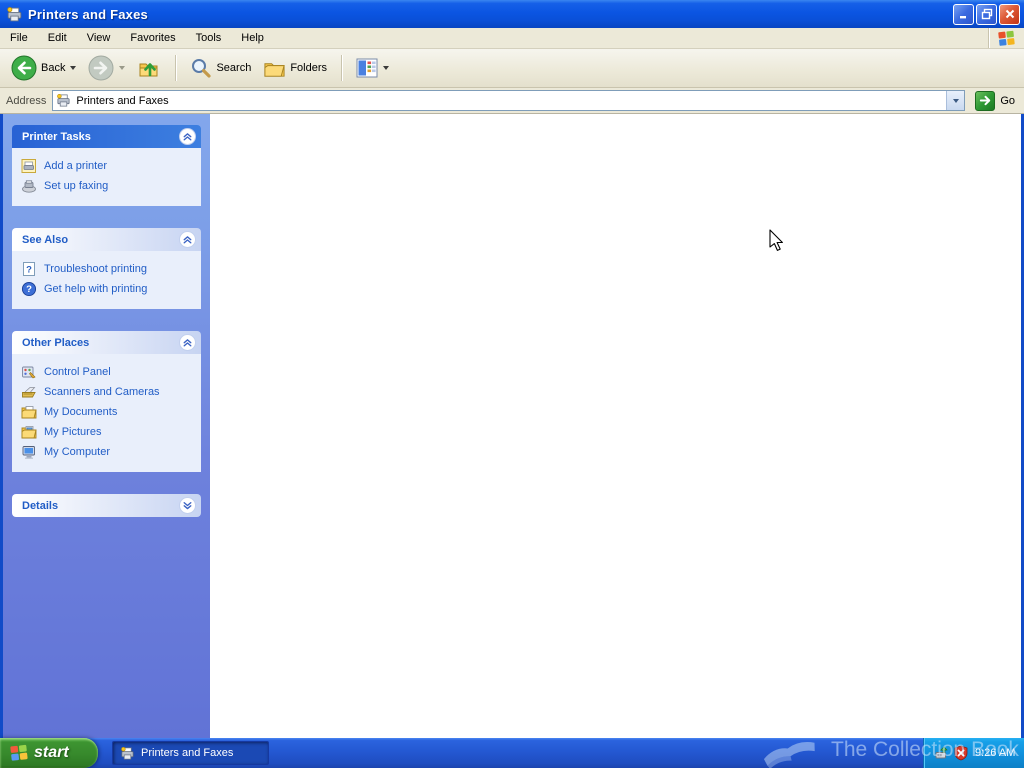  What do you see at coordinates (274, 68) in the screenshot?
I see `folders-icon` at bounding box center [274, 68].